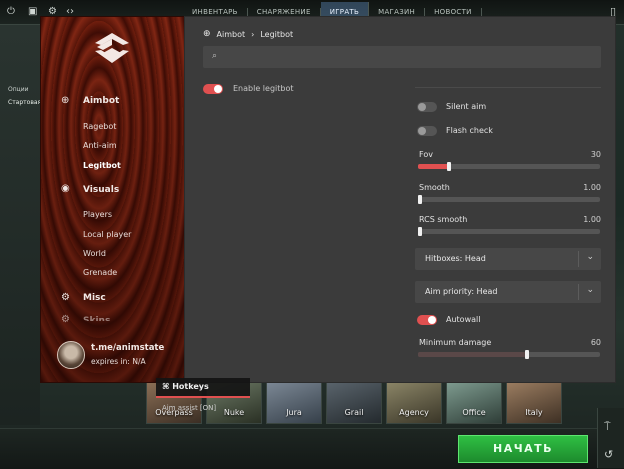 The image size is (624, 469). What do you see at coordinates (215, 56) in the screenshot?
I see `search-icon: ⌕` at bounding box center [215, 56].